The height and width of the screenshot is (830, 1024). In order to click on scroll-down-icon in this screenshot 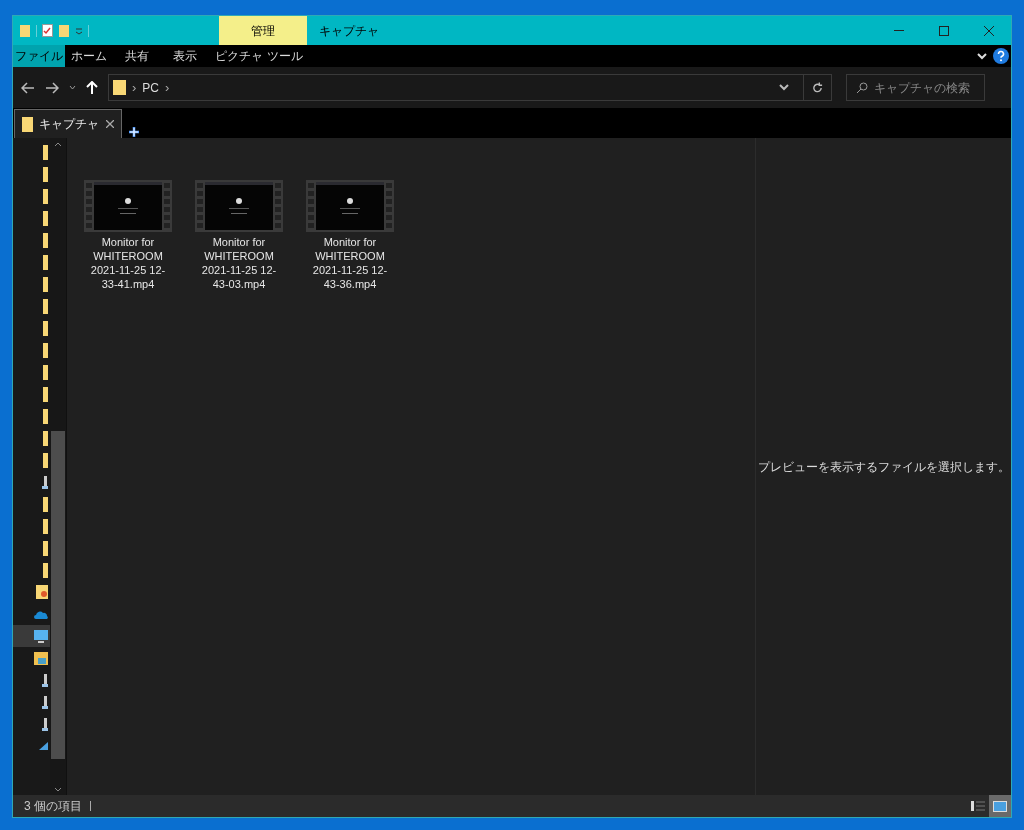, I will do `click(58, 789)`.